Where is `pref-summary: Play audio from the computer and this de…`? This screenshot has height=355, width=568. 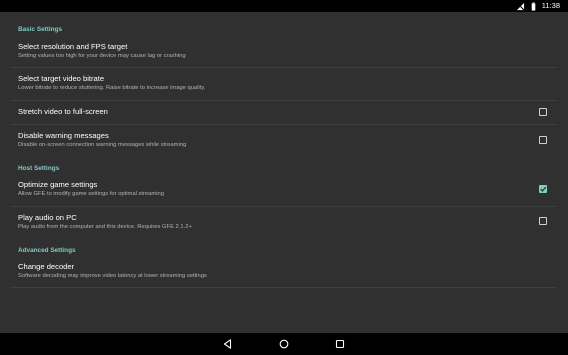
pref-summary: Play audio from the computer and this de… is located at coordinates (105, 227).